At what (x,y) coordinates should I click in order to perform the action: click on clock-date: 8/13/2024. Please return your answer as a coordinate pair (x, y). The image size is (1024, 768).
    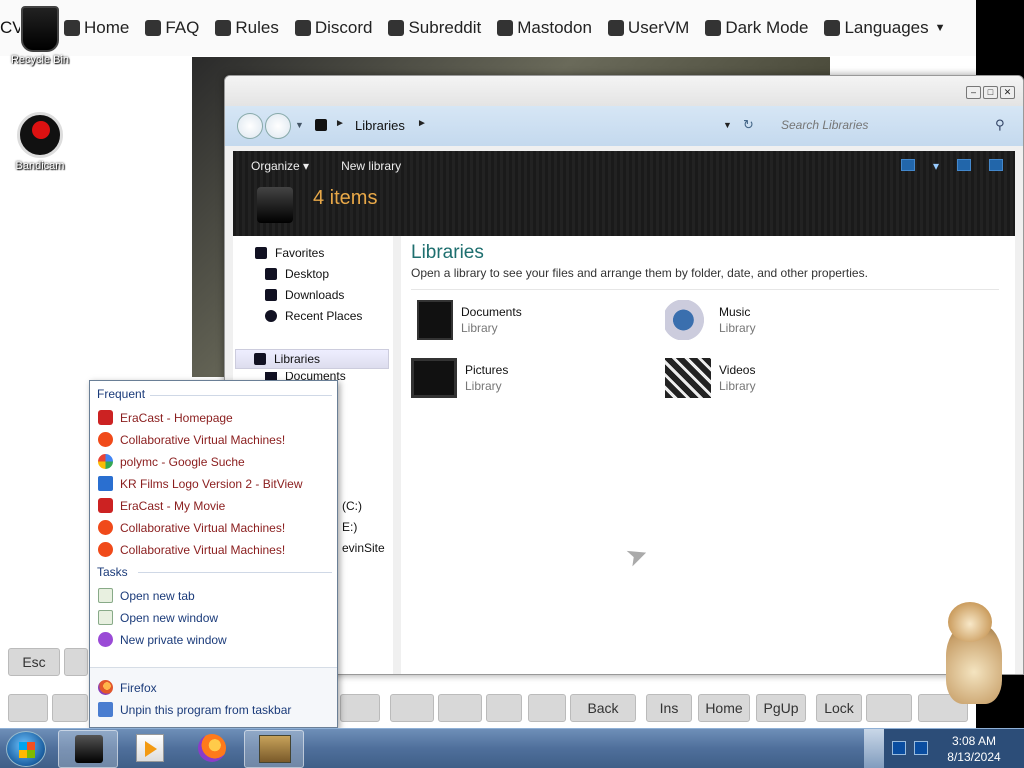
    Looking at the image, I should click on (974, 757).